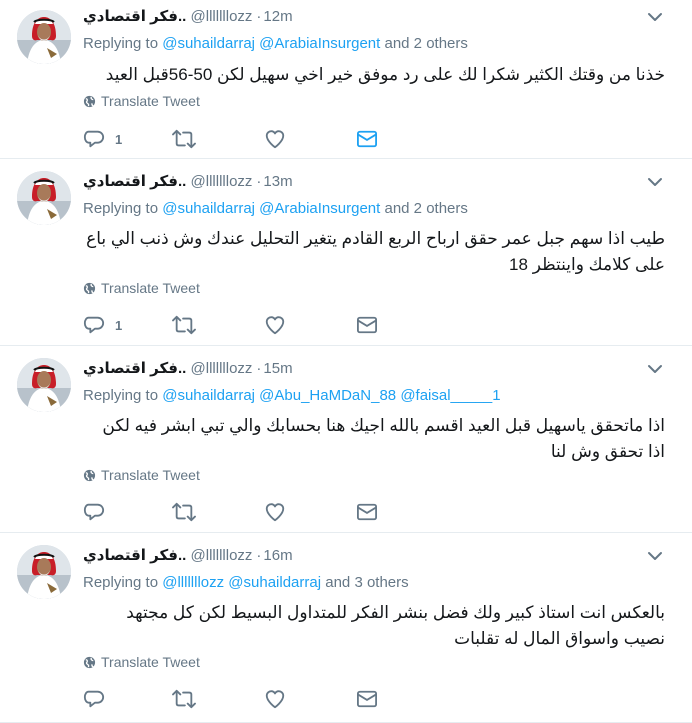 The height and width of the screenshot is (723, 692). I want to click on mention-list: @lllllllozz @suhaildarraj, so click(241, 582).